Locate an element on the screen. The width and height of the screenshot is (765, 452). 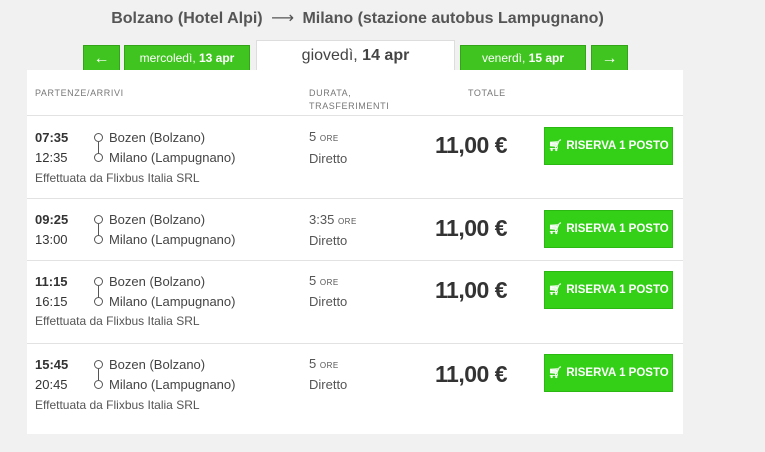
arrival-time: 12:35 is located at coordinates (51, 157).